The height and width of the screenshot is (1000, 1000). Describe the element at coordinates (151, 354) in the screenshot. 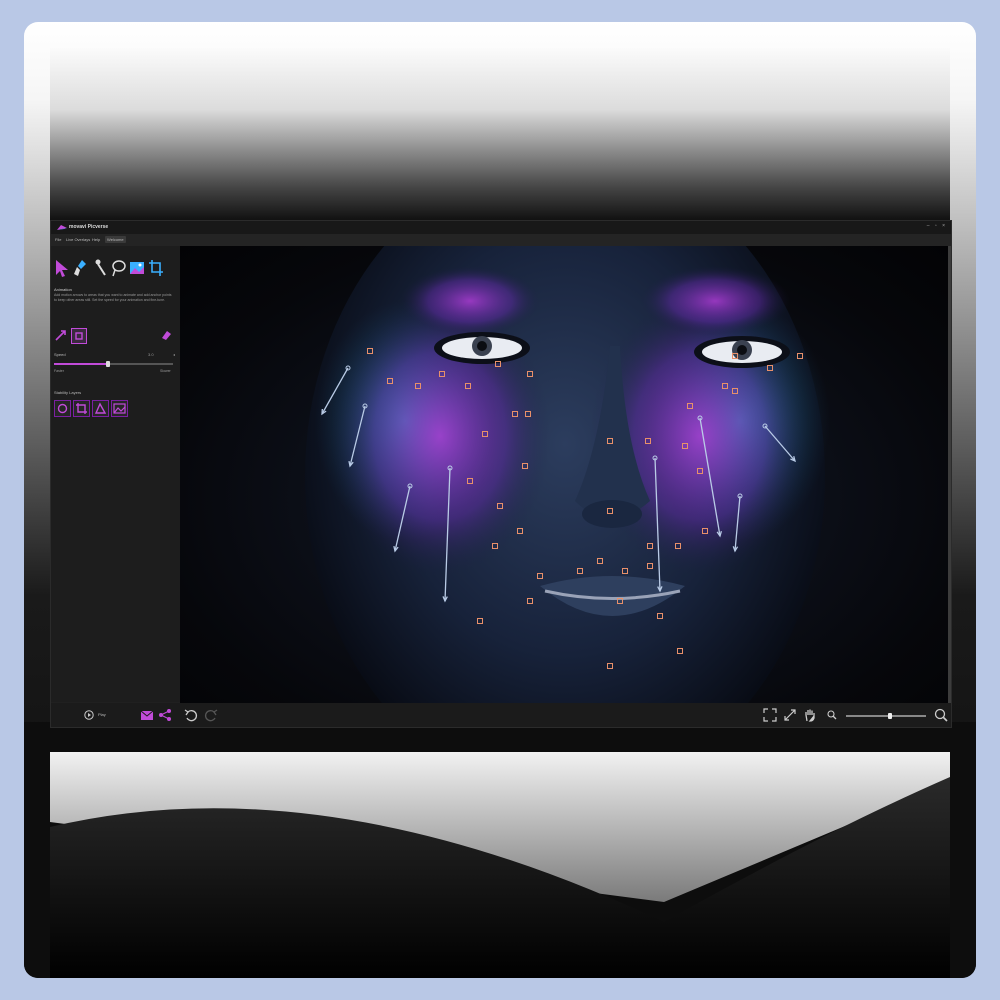

I see `speed-value: 3.0` at that location.